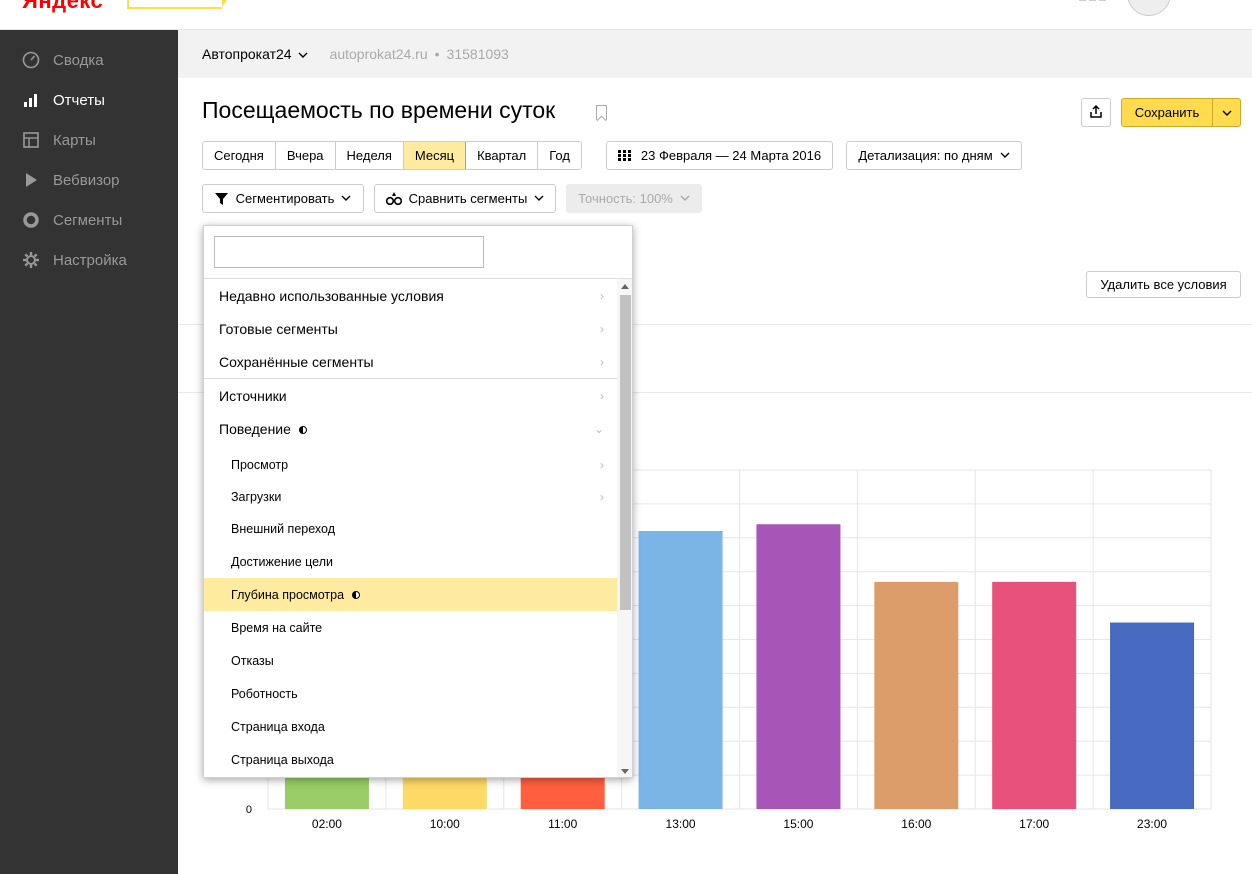 Image resolution: width=1252 pixels, height=874 pixels. I want to click on period-yesterday: Вчера, so click(305, 155).